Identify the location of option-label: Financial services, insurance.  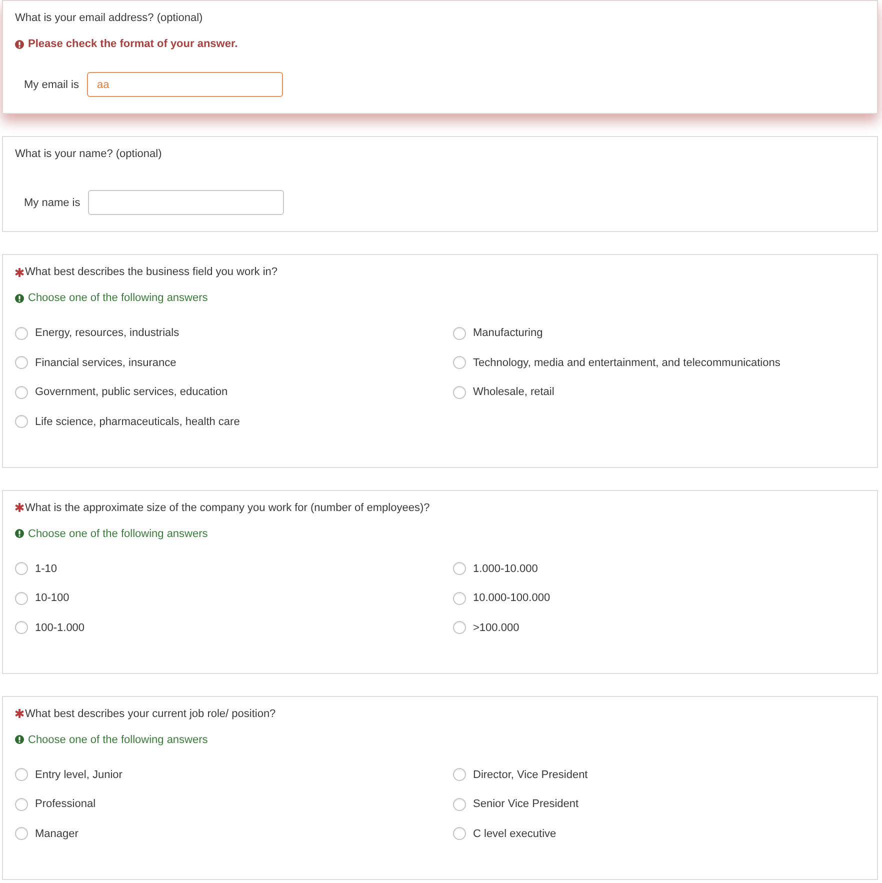
(105, 362).